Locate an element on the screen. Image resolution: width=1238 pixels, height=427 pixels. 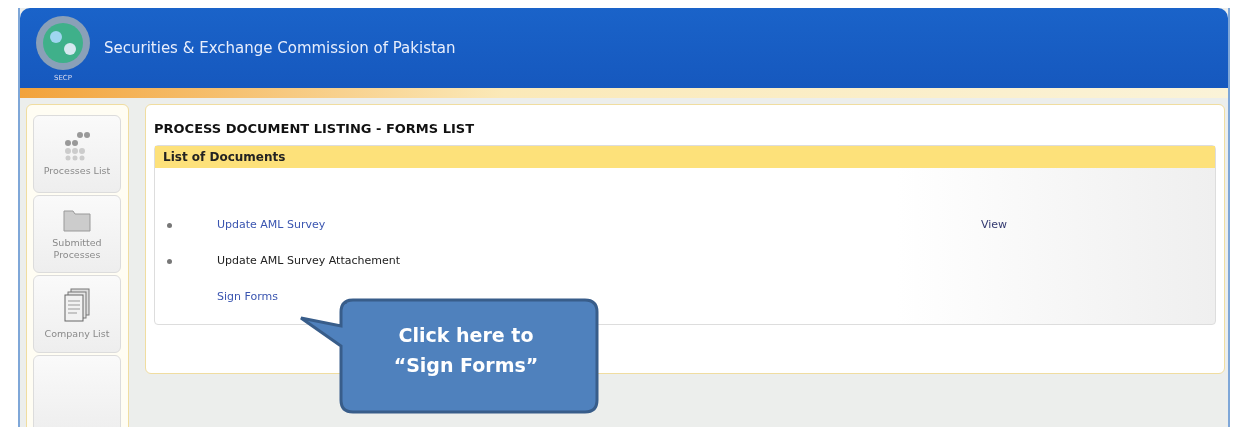
document-name: Update AML Survey Attachement is located at coordinates (308, 261).